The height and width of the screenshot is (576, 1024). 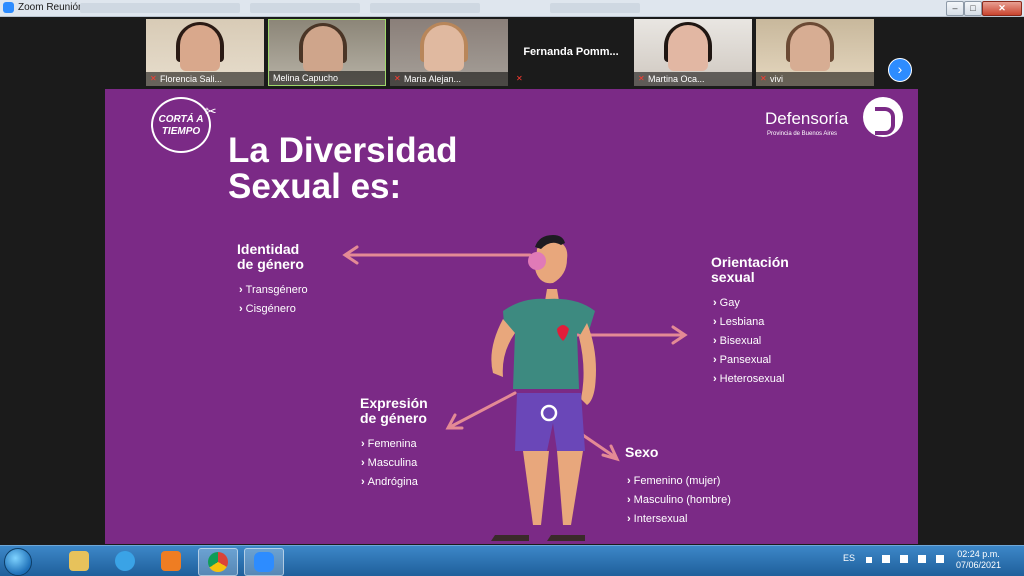 I want to click on list-item: › Andrógina, so click(x=389, y=482).